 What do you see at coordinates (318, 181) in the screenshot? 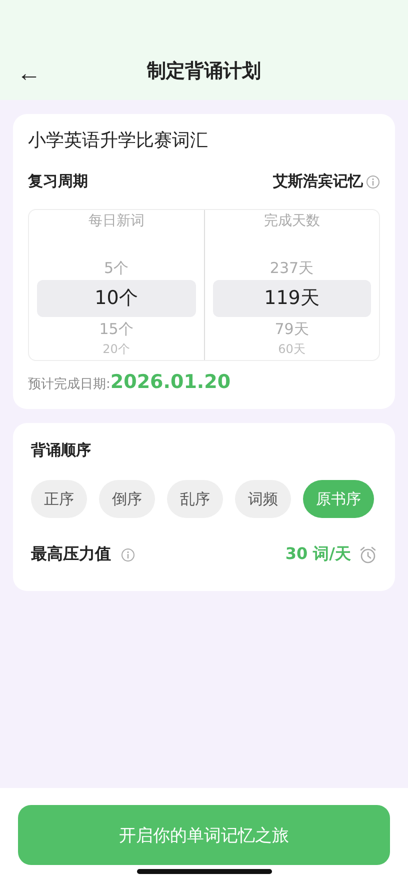
I see `cycle-value: 艾斯浩宾记忆` at bounding box center [318, 181].